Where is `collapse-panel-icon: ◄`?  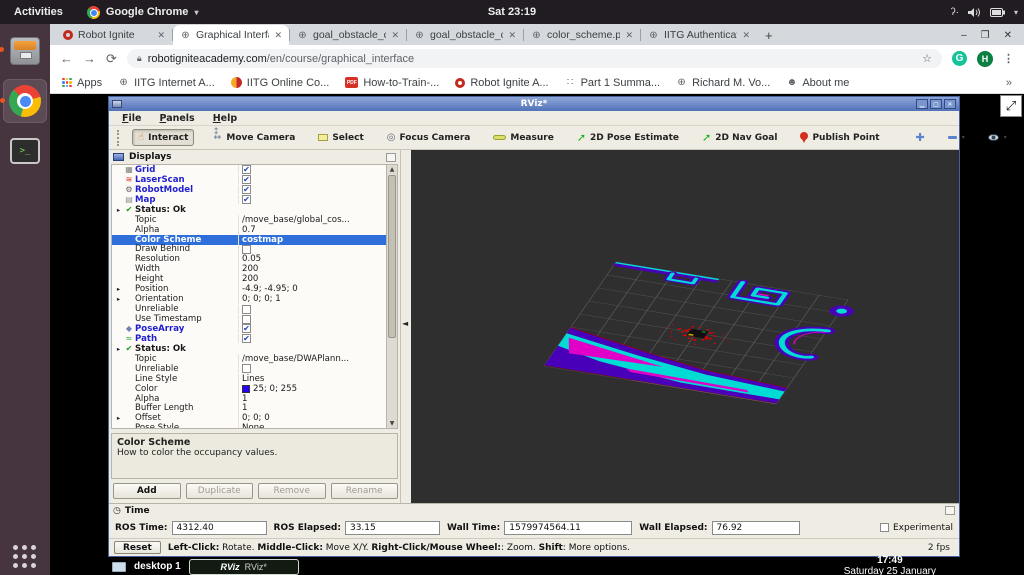
collapse-panel-icon: ◄ is located at coordinates (405, 323).